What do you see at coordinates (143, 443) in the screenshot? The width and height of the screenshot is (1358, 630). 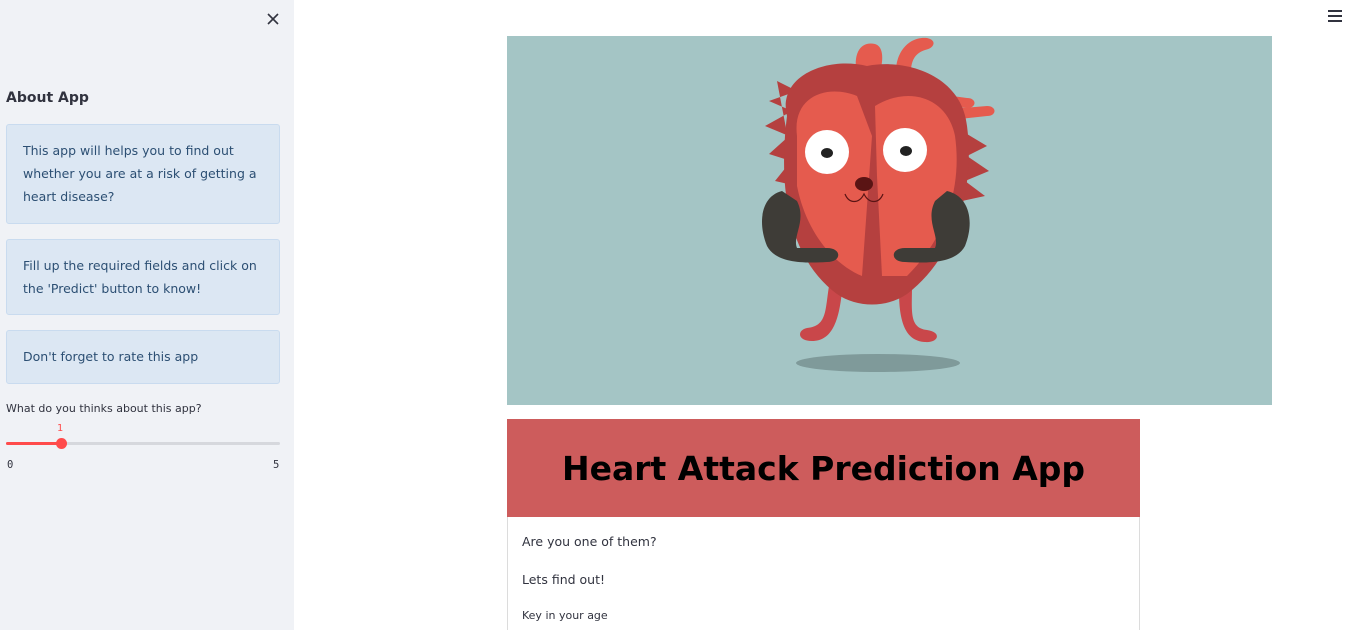 I see `rating-slider-track` at bounding box center [143, 443].